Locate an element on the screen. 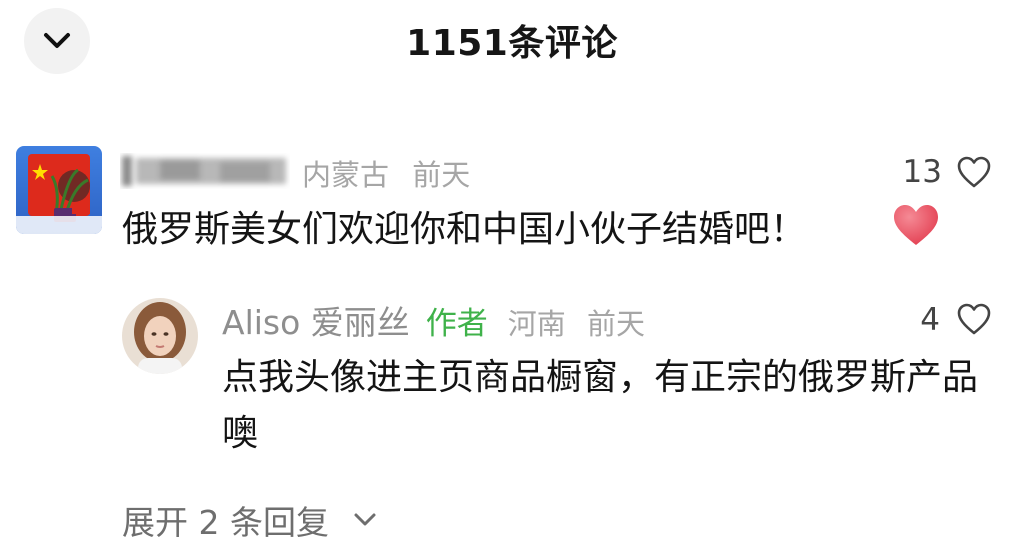 The image size is (1024, 554). like-count: 4 is located at coordinates (930, 320).